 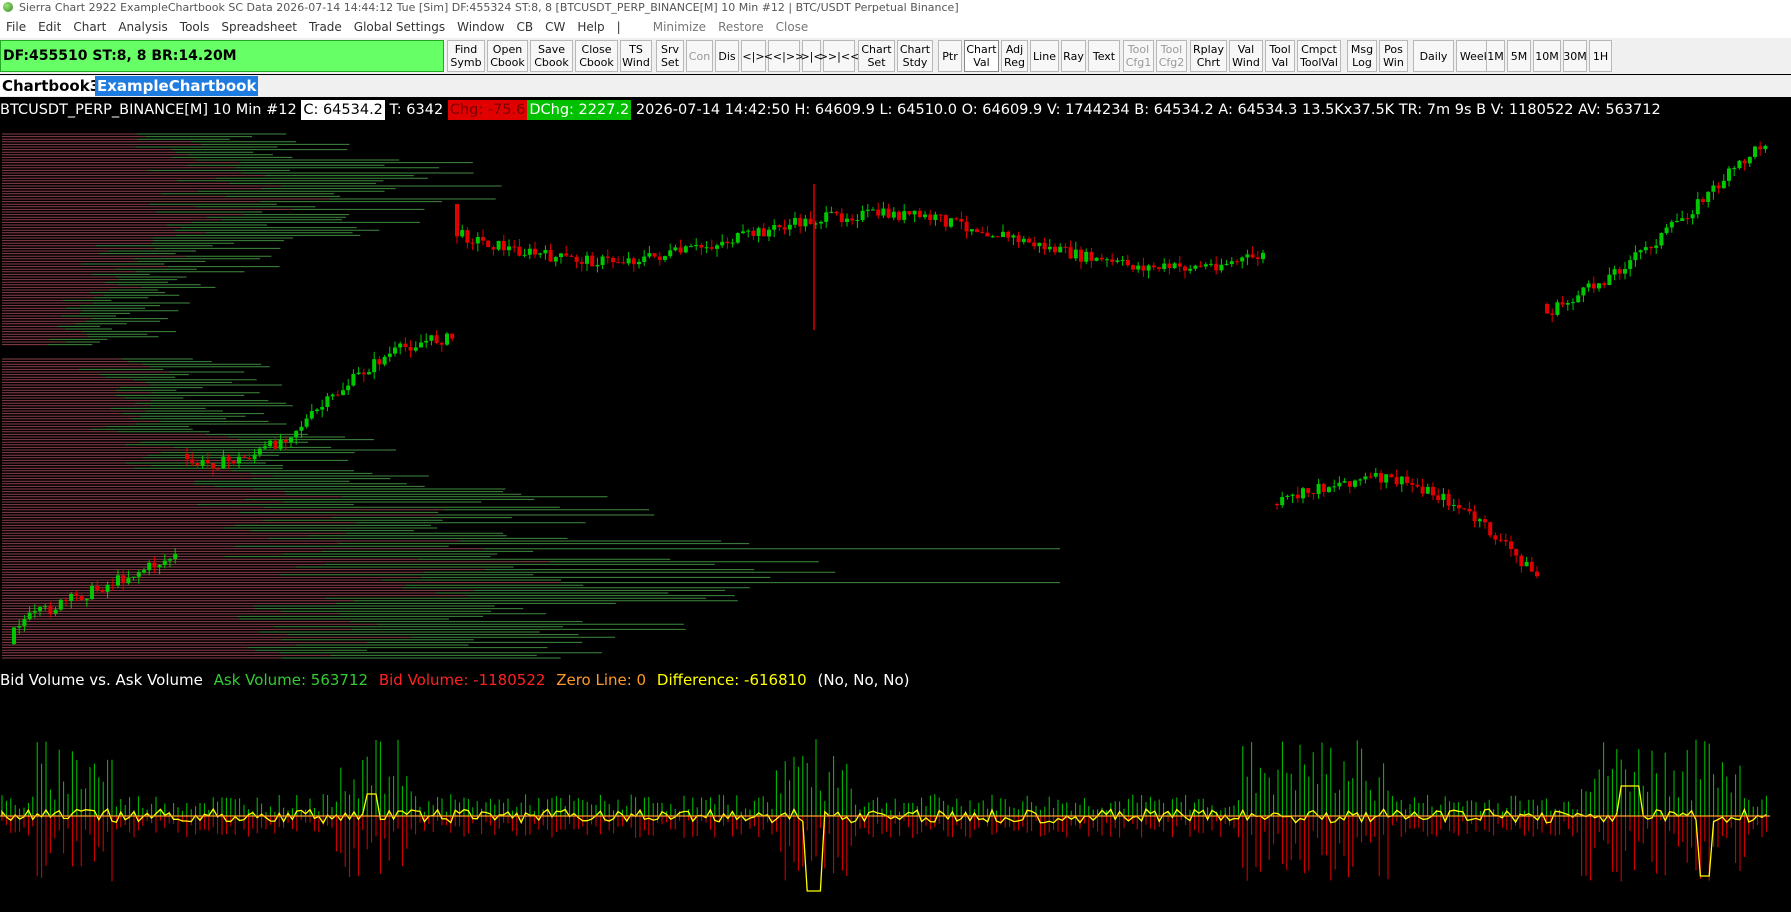 I want to click on menu-item-9: CB, so click(x=524, y=27).